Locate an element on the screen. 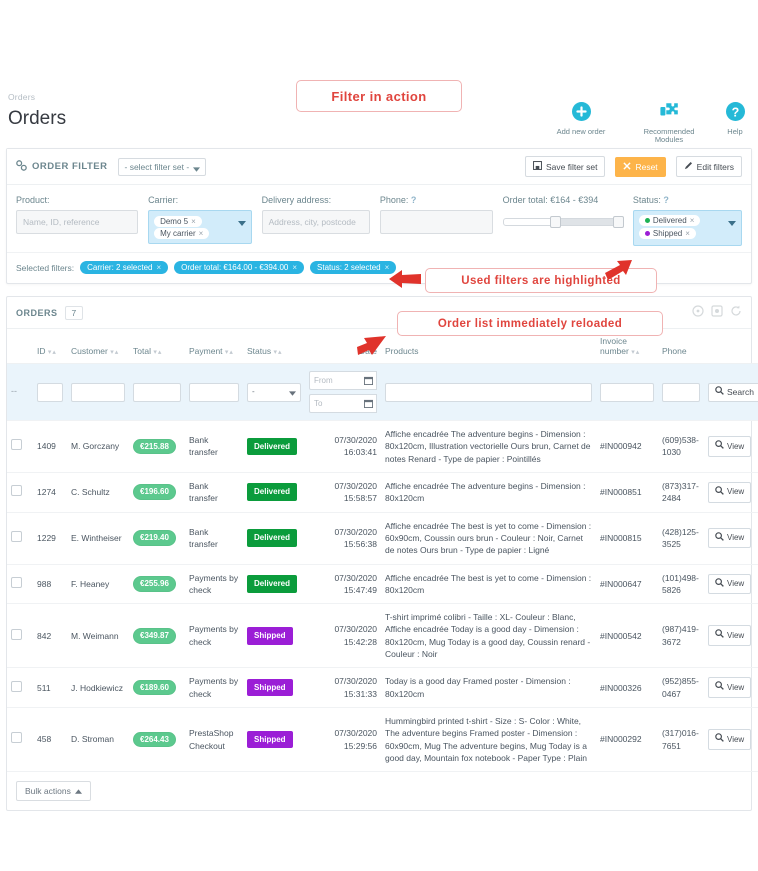  search-input-invoice is located at coordinates (627, 392).